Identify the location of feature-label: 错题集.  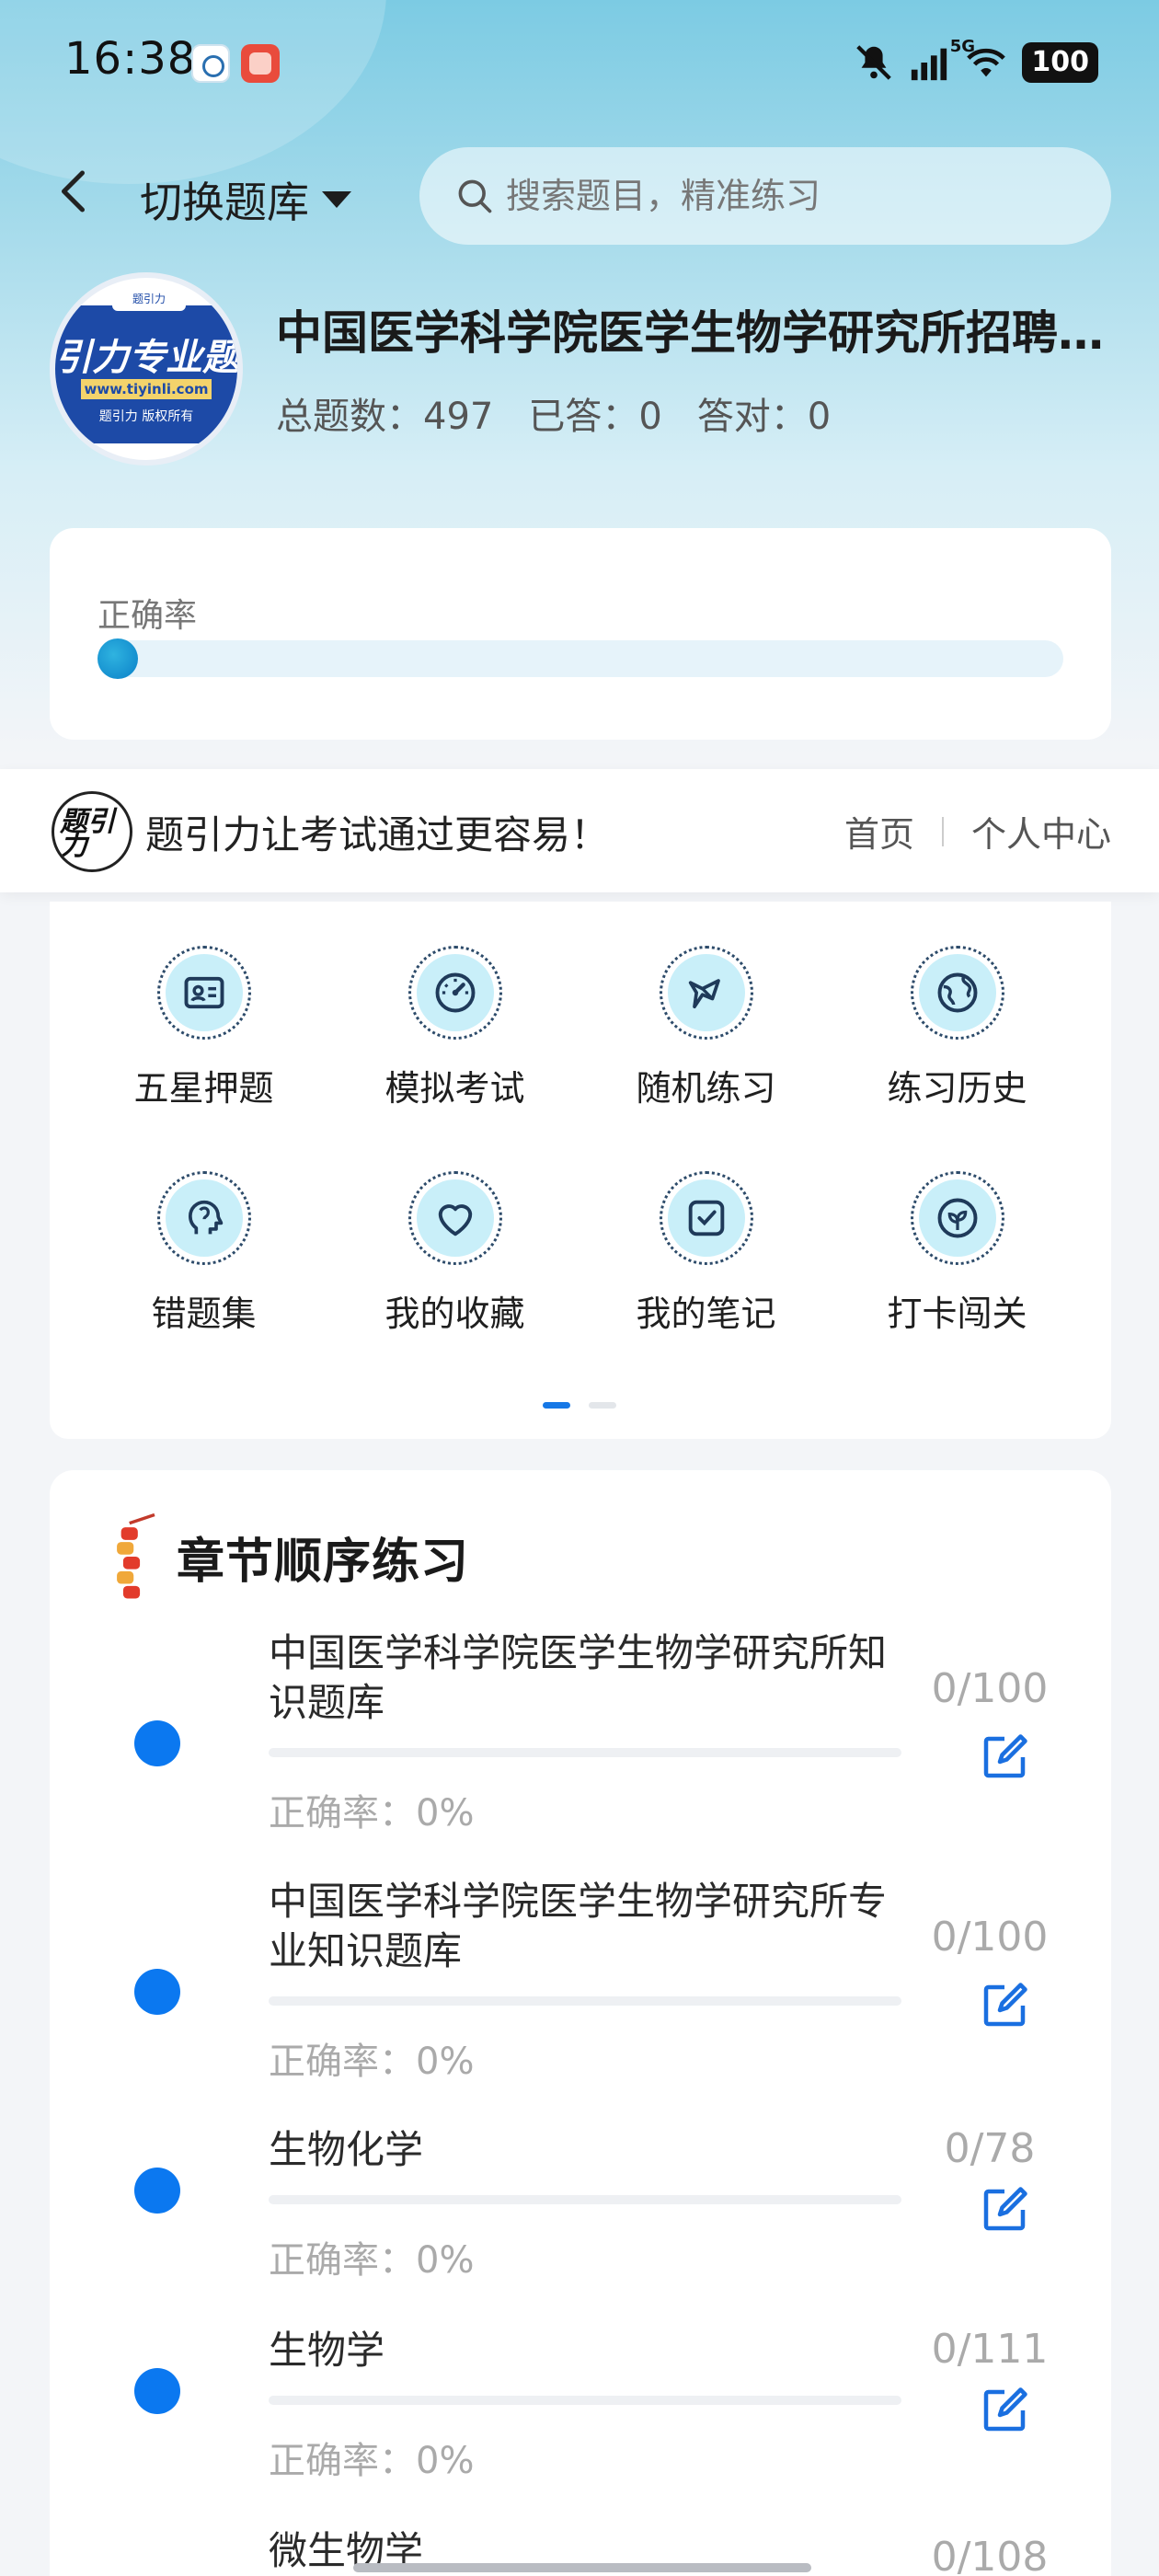
(204, 1314).